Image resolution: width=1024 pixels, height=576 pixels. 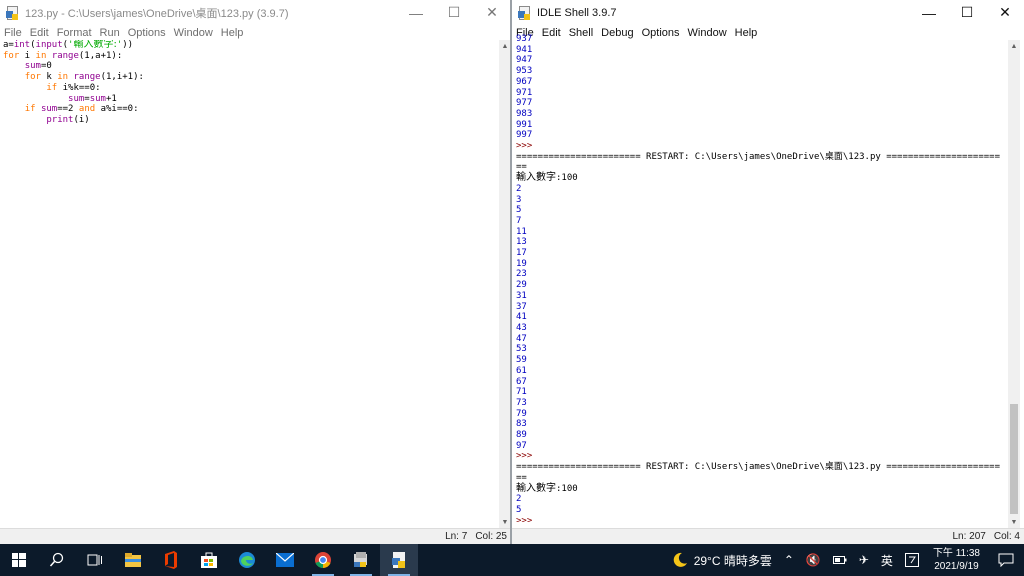 I want to click on shell-scrollbar: ▲ ▼, so click(x=1014, y=284).